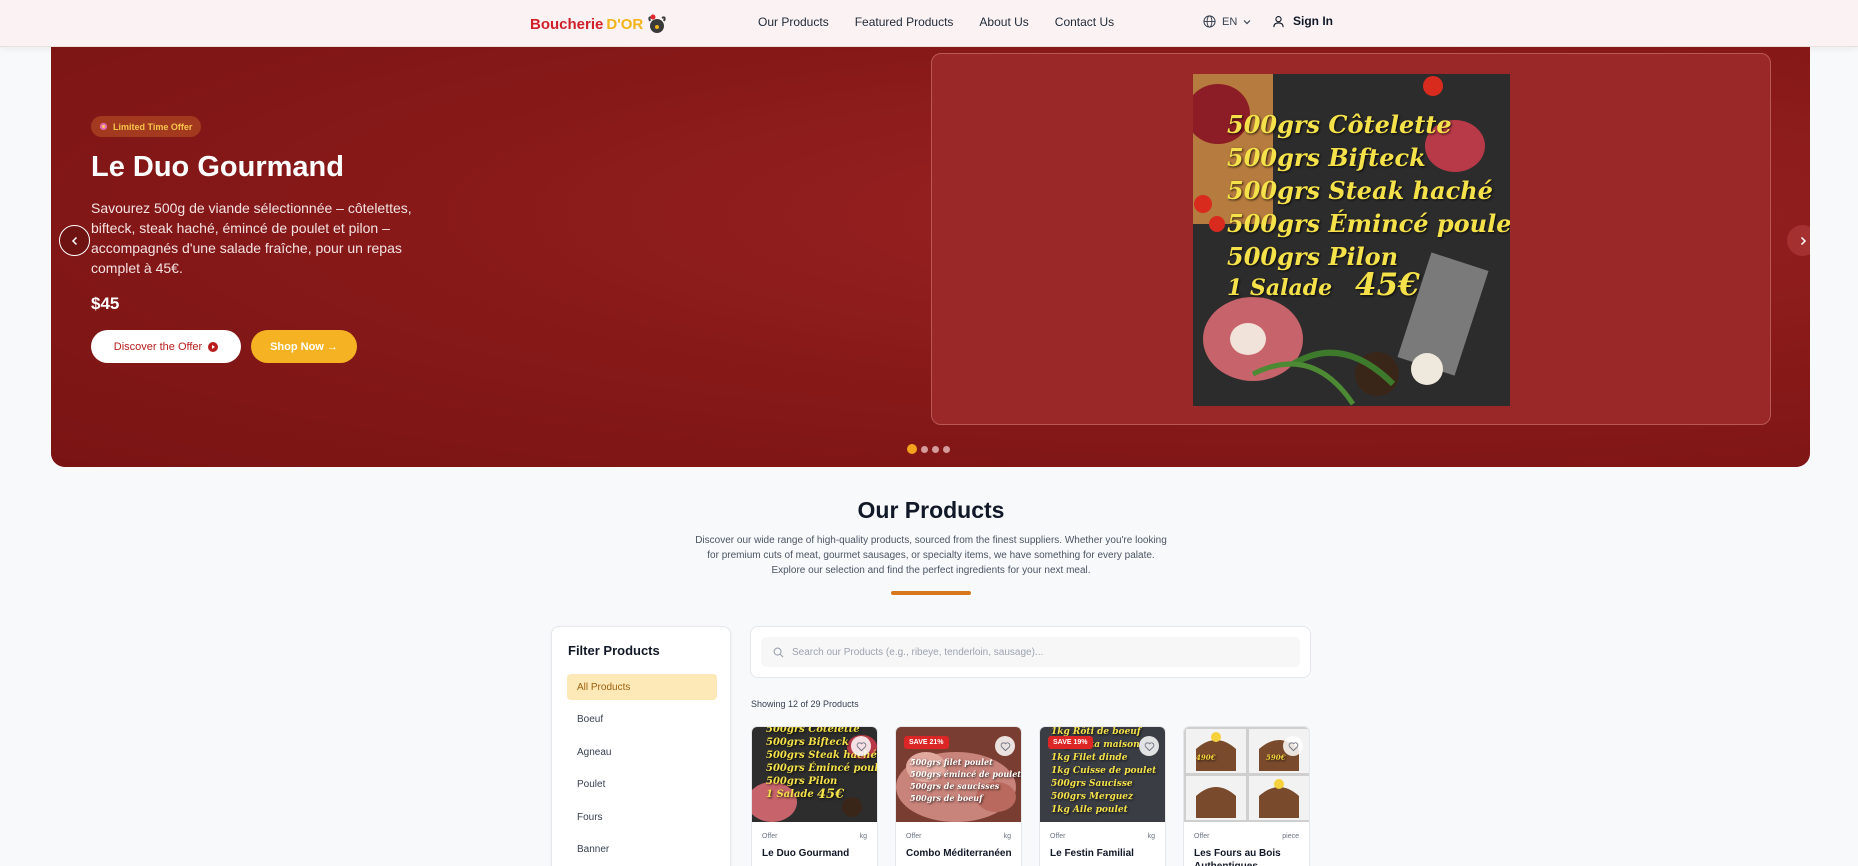  What do you see at coordinates (805, 704) in the screenshot?
I see `results-count: Showing 12 of 29 Products` at bounding box center [805, 704].